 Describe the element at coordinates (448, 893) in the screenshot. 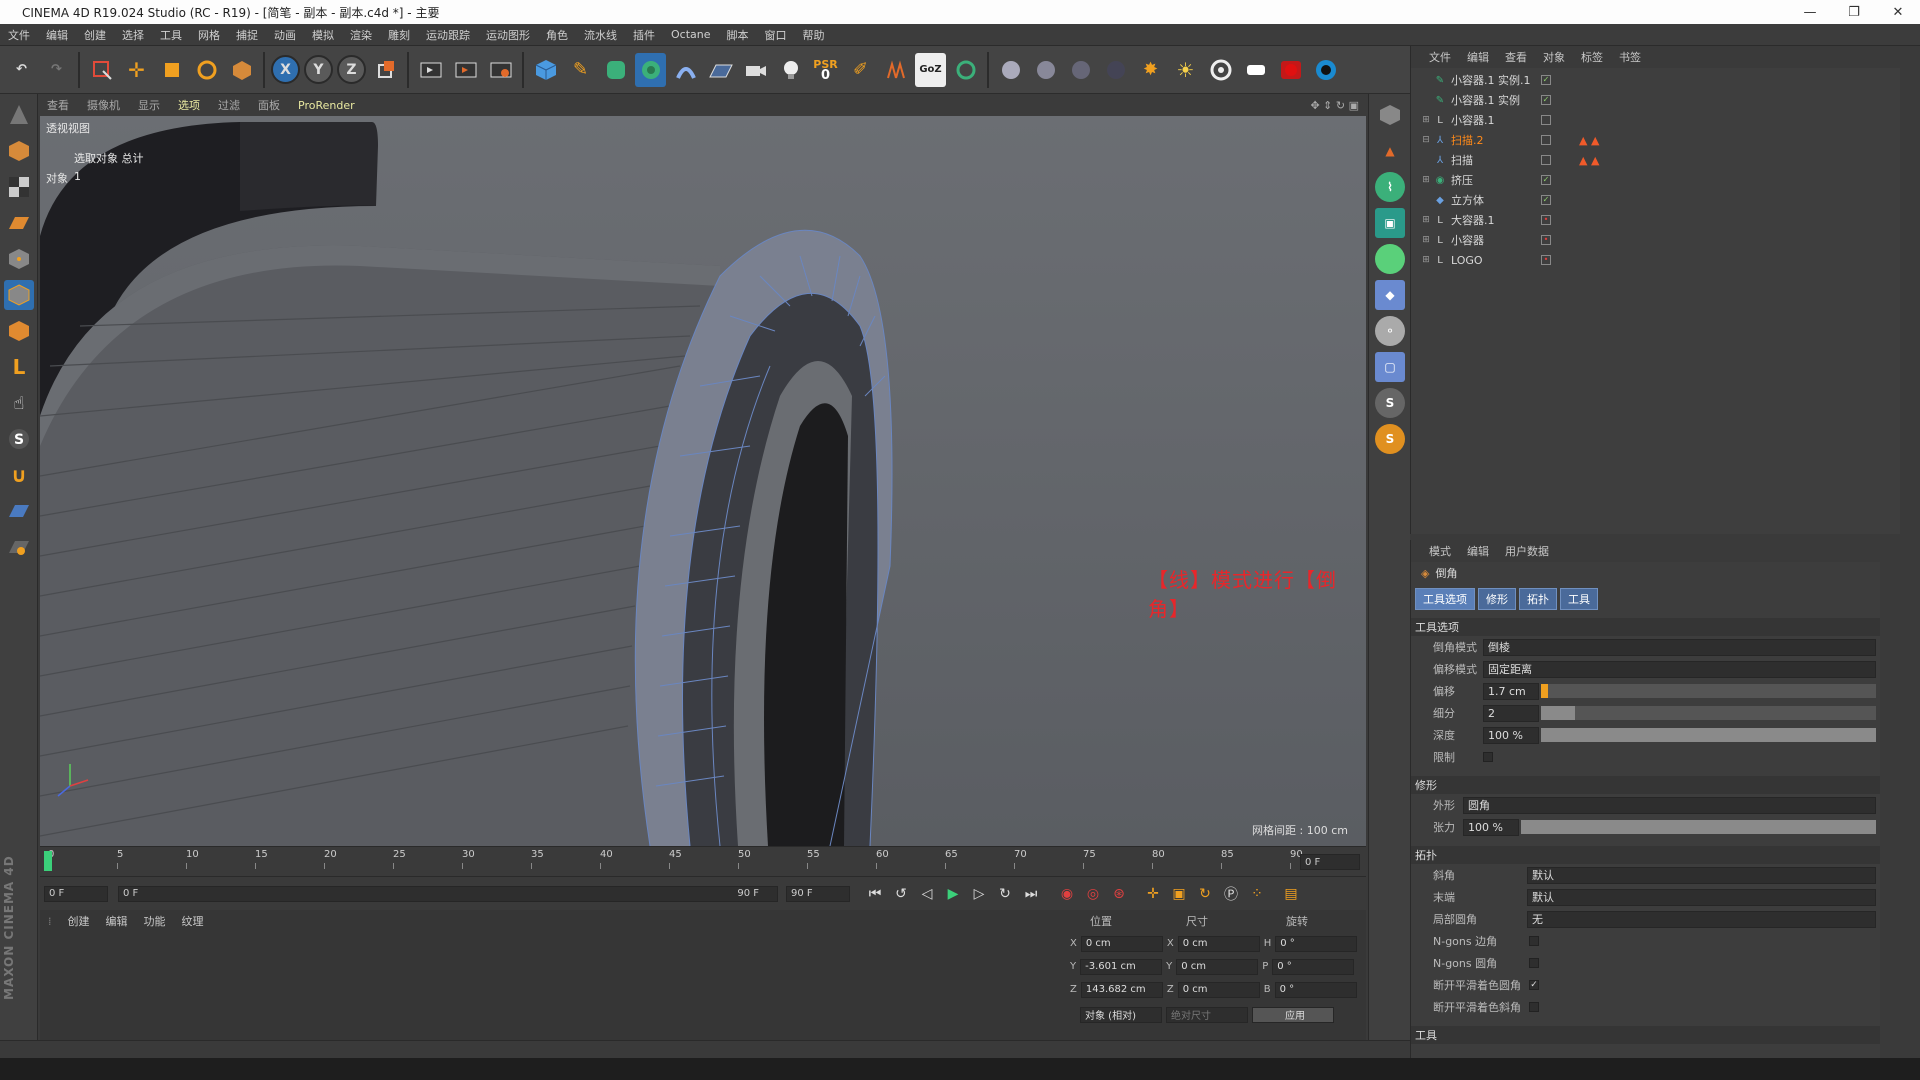

I see `frame-range-slider: 0 F 90 F` at that location.